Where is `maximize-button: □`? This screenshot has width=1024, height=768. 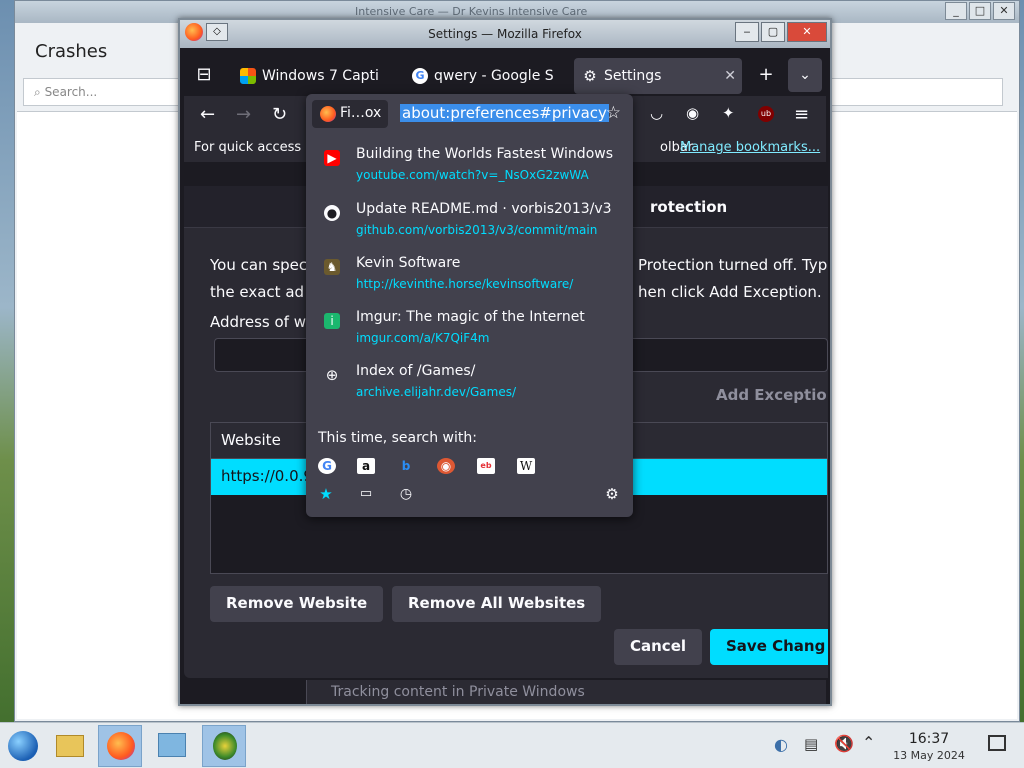 maximize-button: □ is located at coordinates (980, 11).